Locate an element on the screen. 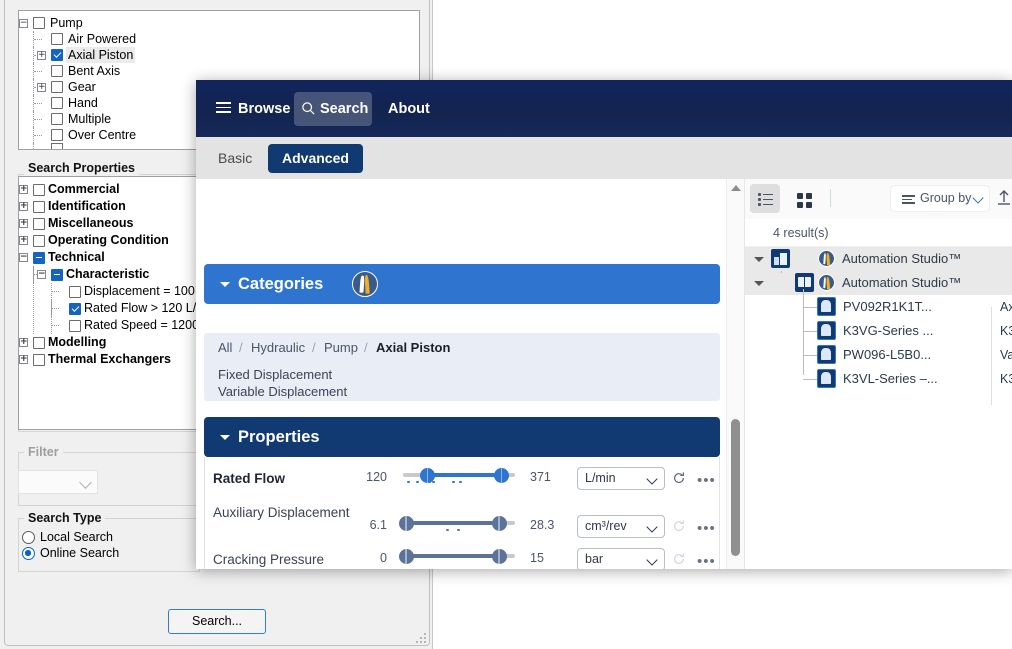 The width and height of the screenshot is (1012, 649). tree-node: − Pump is located at coordinates (219, 23).